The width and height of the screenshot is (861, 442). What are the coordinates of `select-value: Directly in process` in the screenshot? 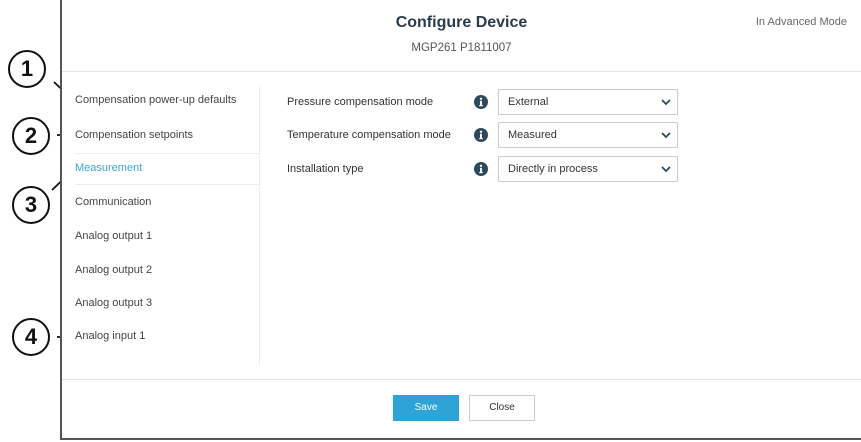 It's located at (553, 169).